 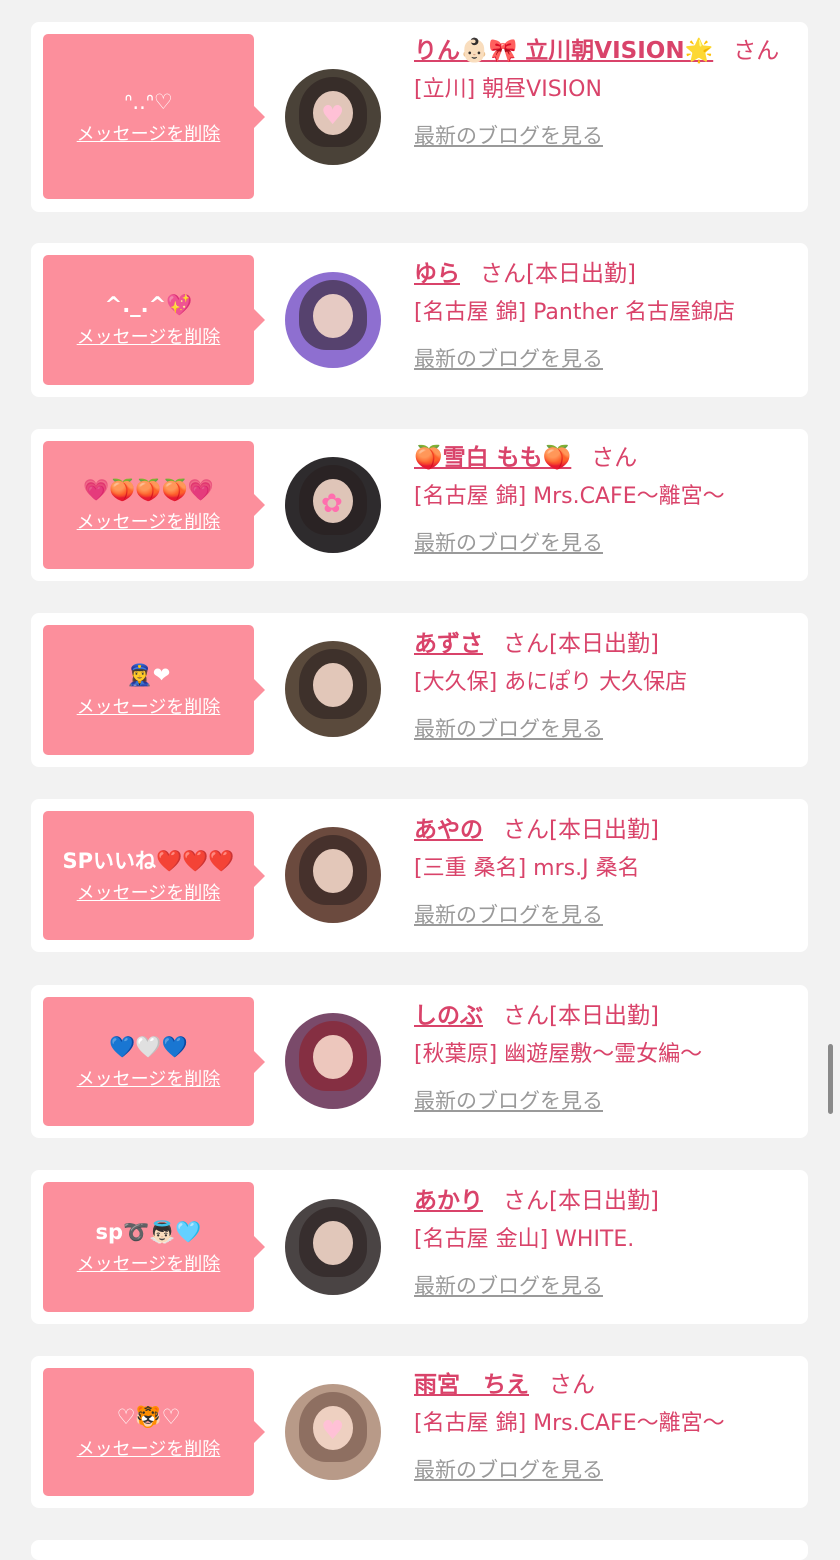 I want to click on message-bubble: ᐢ..ᐢ♡ メッセージを削除, so click(x=154, y=116).